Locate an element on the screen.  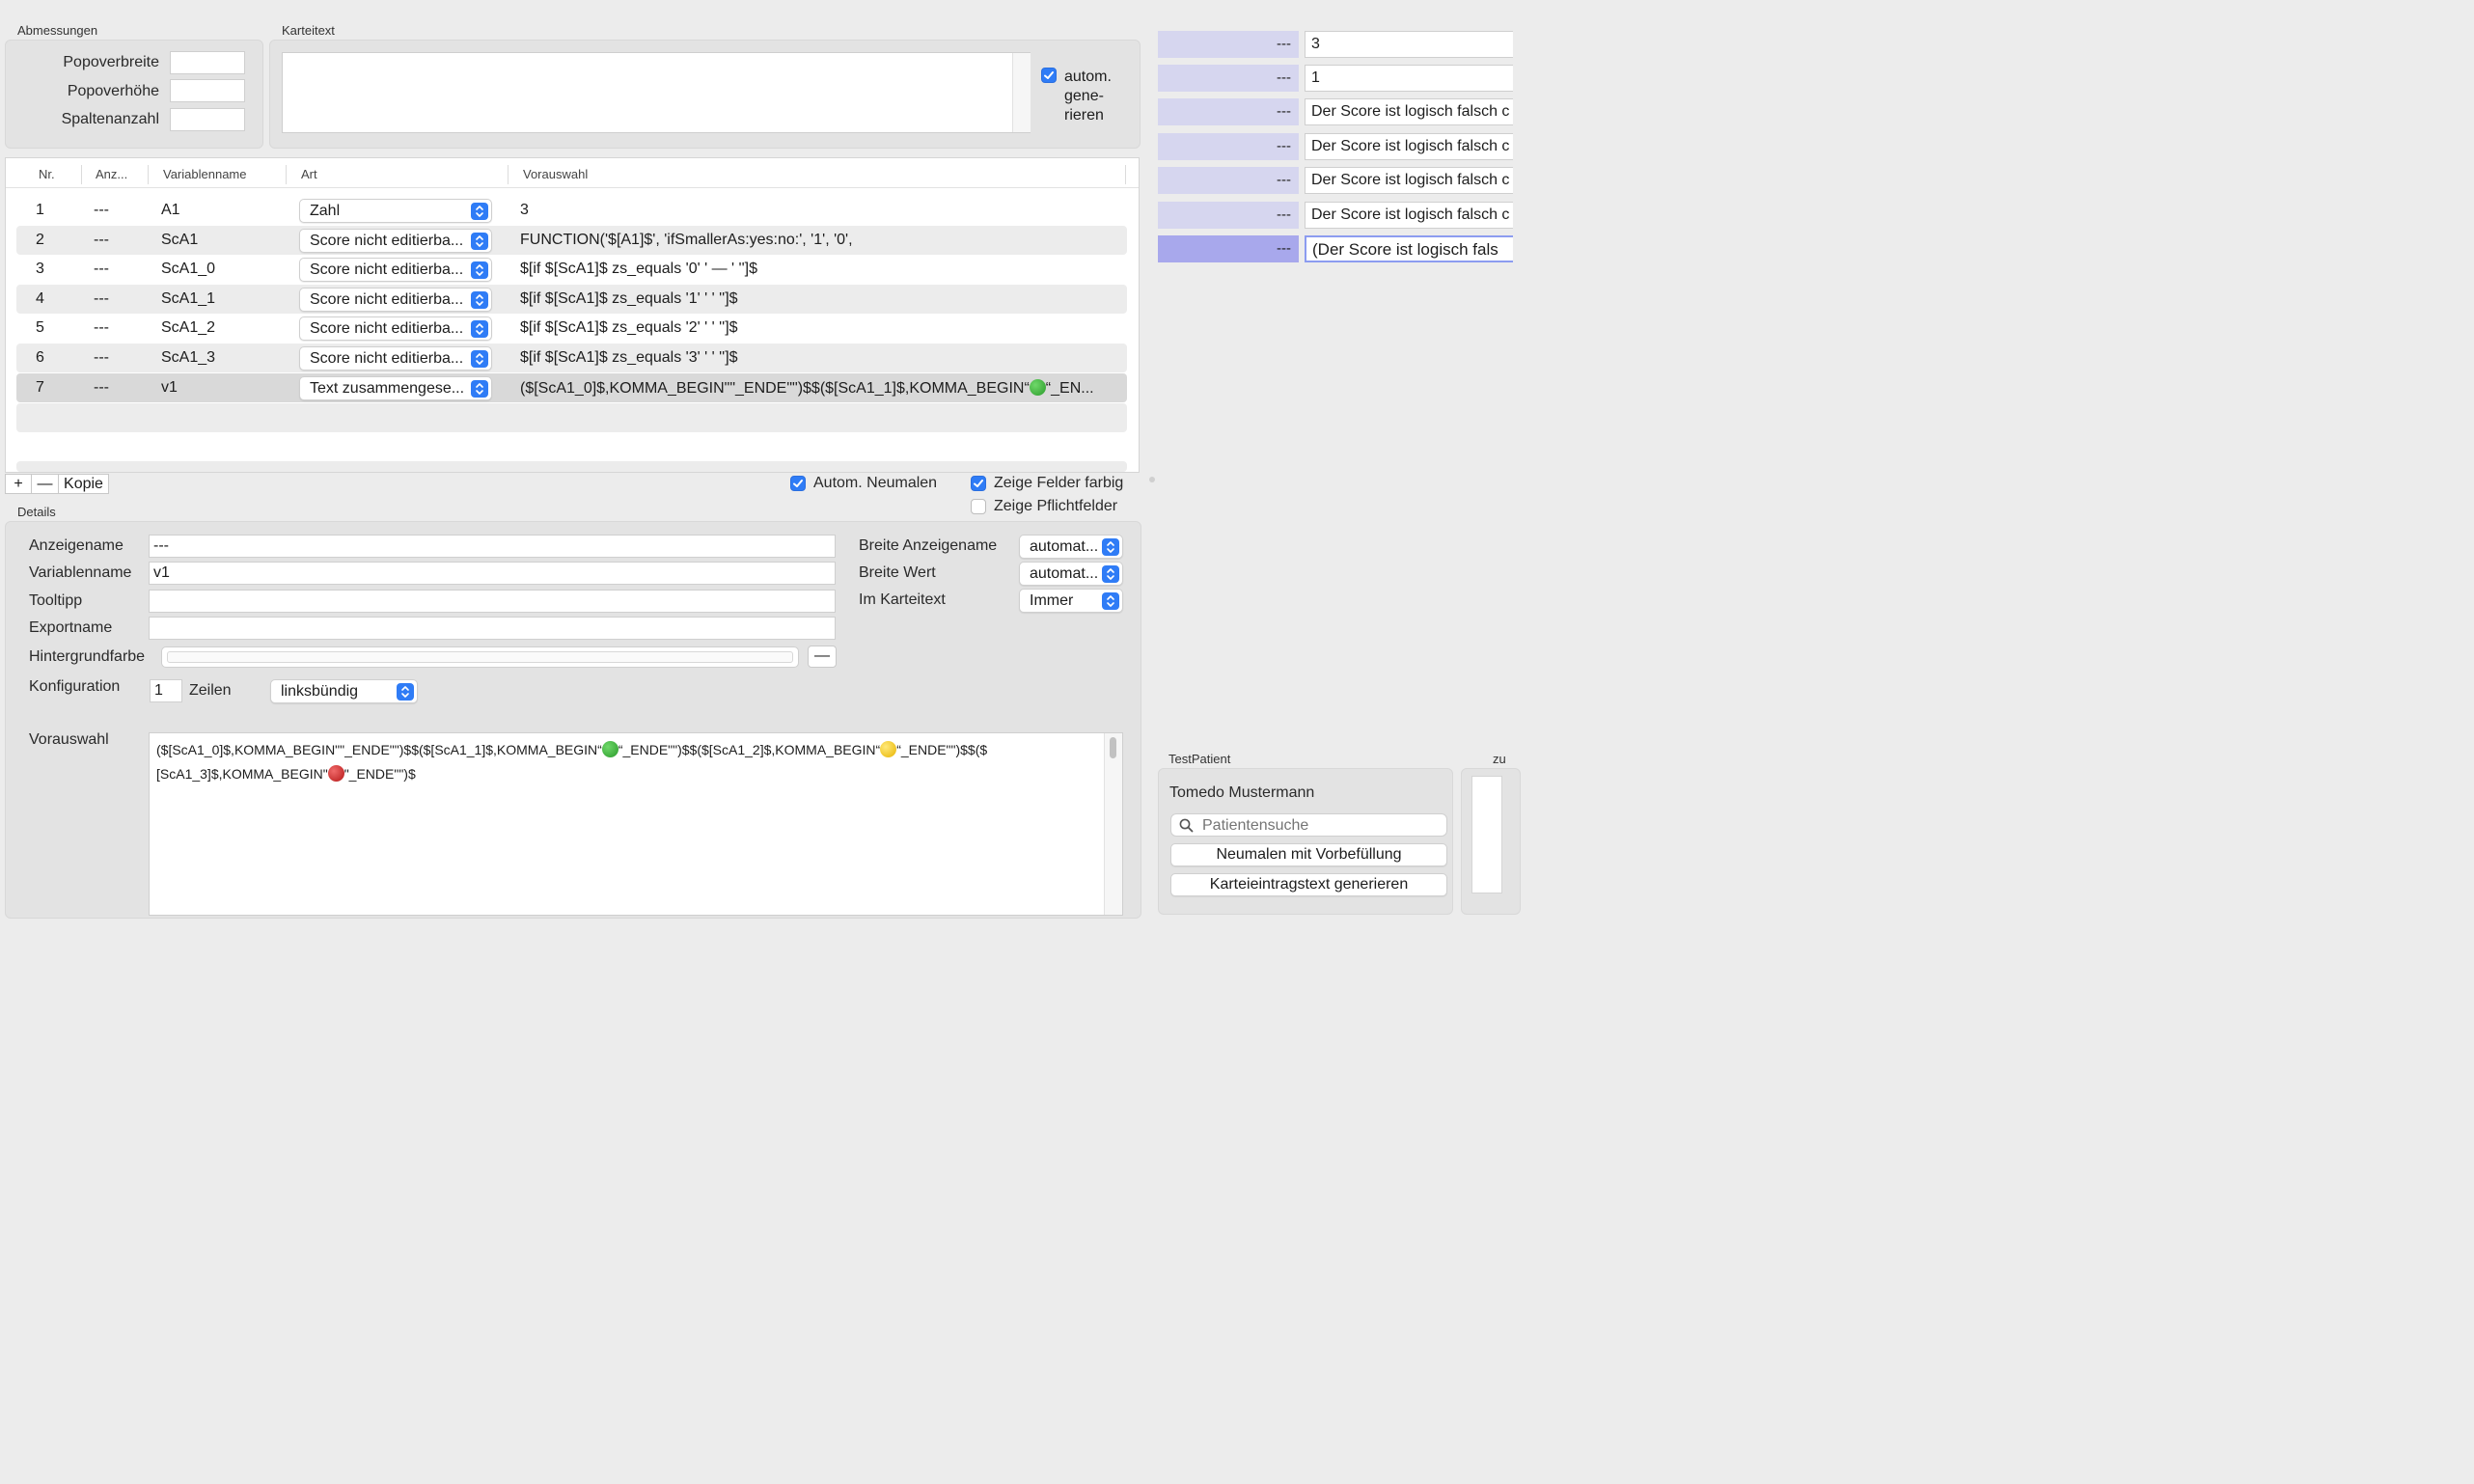
row-nr: 3 is located at coordinates (40, 269).